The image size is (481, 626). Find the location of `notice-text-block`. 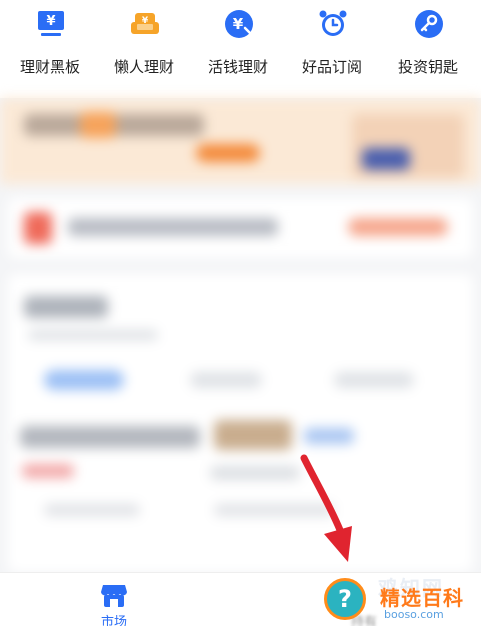

notice-text-block is located at coordinates (173, 227).